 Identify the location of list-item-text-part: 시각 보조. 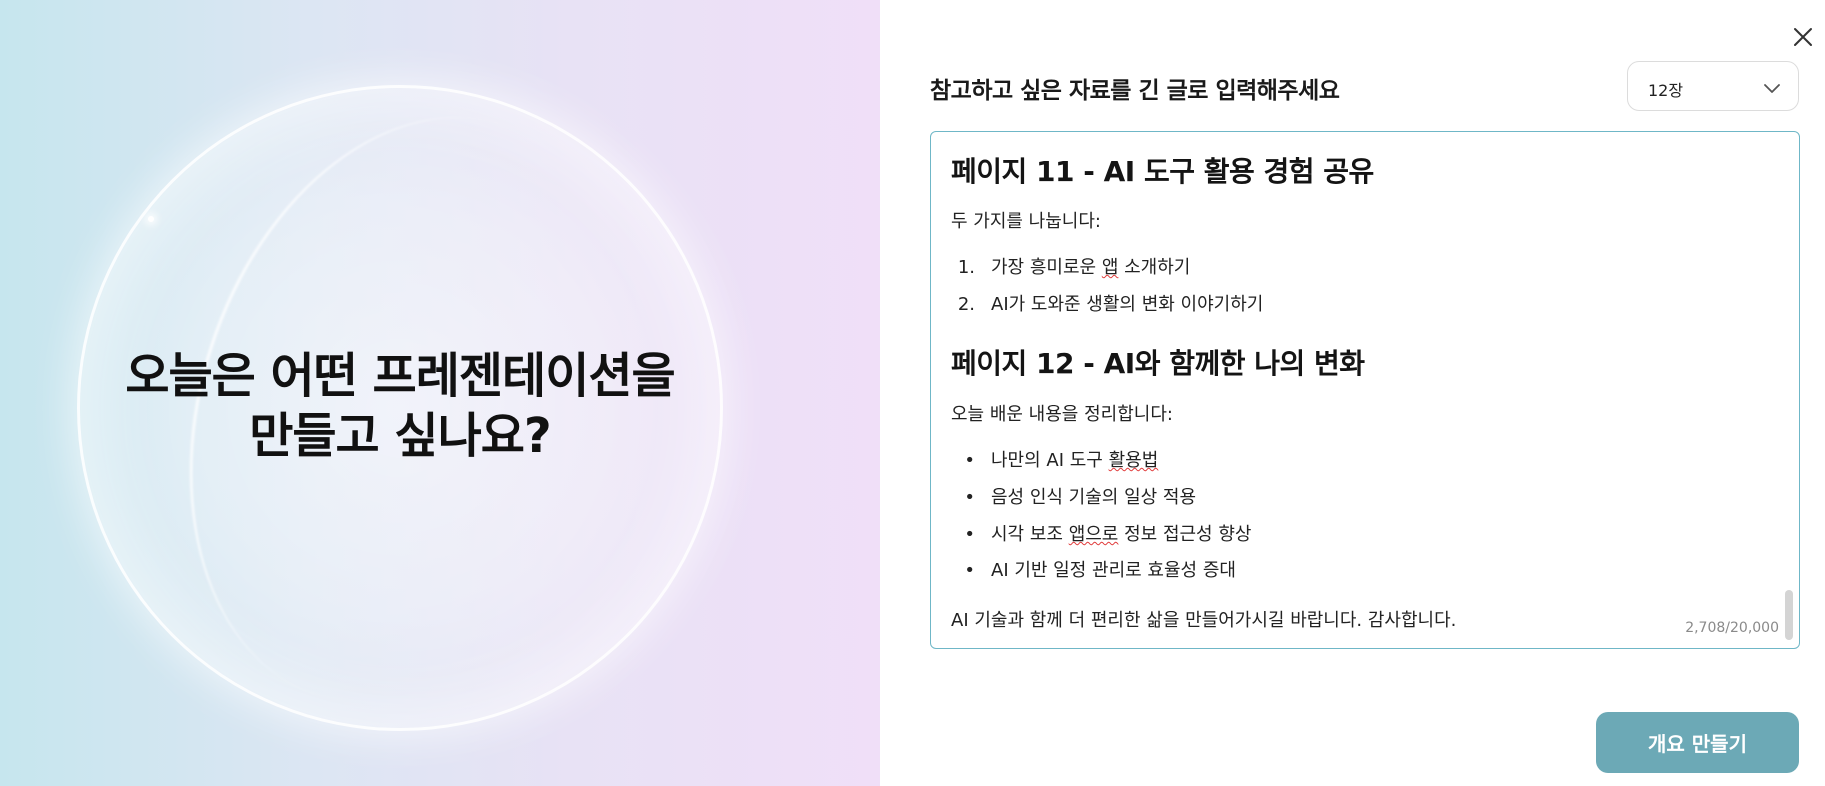
(1030, 534).